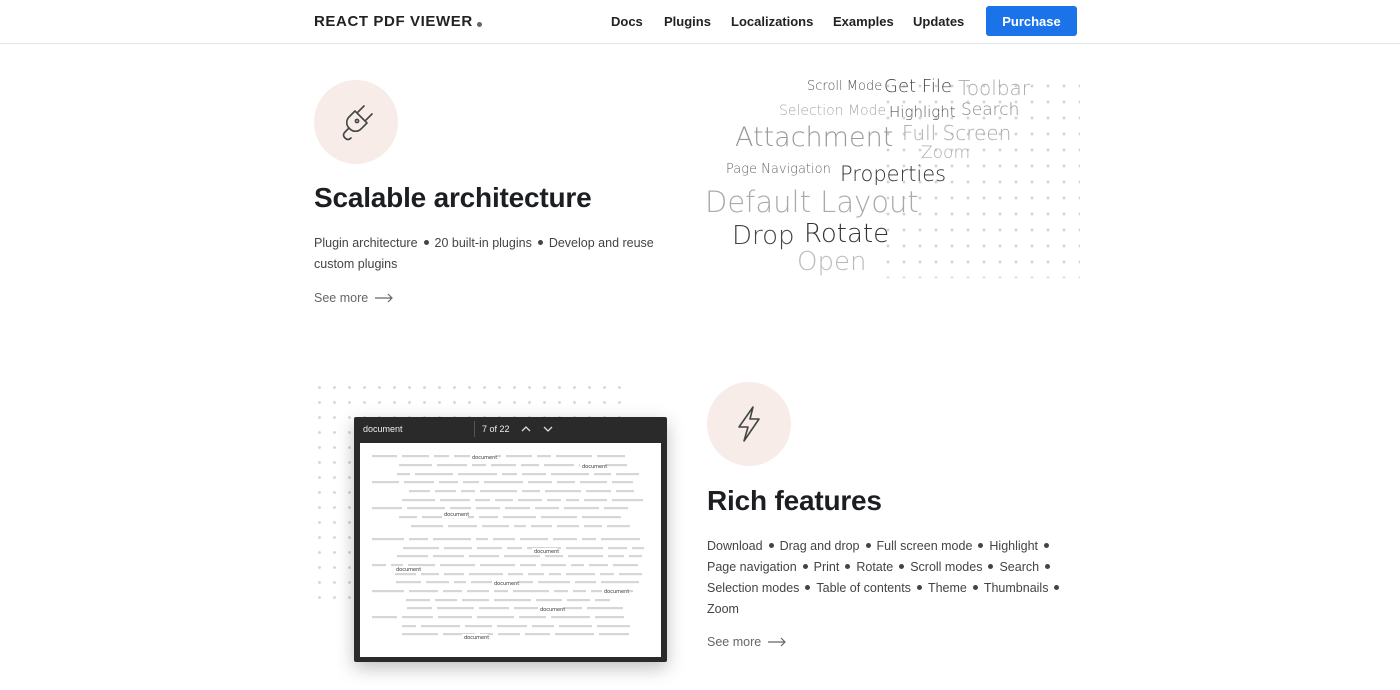 This screenshot has height=690, width=1400. Describe the element at coordinates (384, 298) in the screenshot. I see `arrow-right-icon` at that location.